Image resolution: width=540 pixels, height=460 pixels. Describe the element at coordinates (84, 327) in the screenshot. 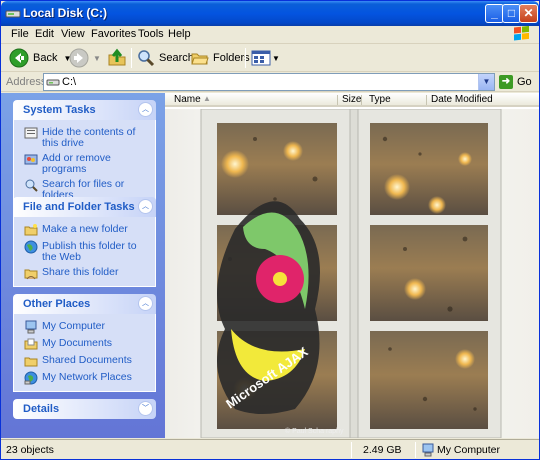

I see `place-my-computer: My Computer` at that location.